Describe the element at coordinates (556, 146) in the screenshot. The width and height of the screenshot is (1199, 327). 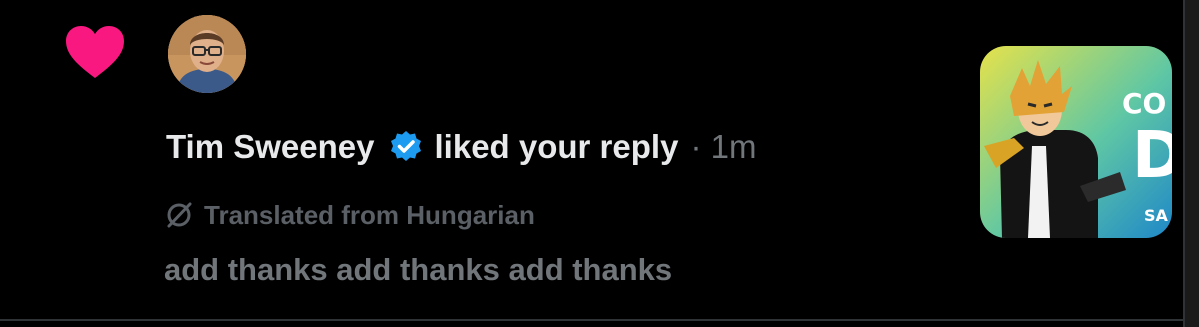
I see `action-text: liked your reply` at that location.